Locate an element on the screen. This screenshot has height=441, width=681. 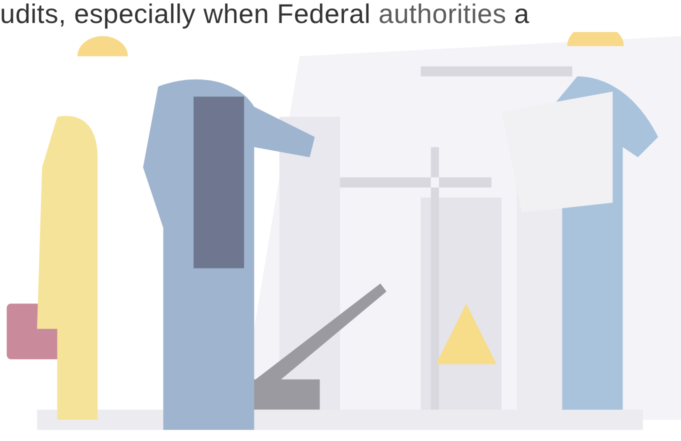
authorities-link: authorities is located at coordinates (442, 14).